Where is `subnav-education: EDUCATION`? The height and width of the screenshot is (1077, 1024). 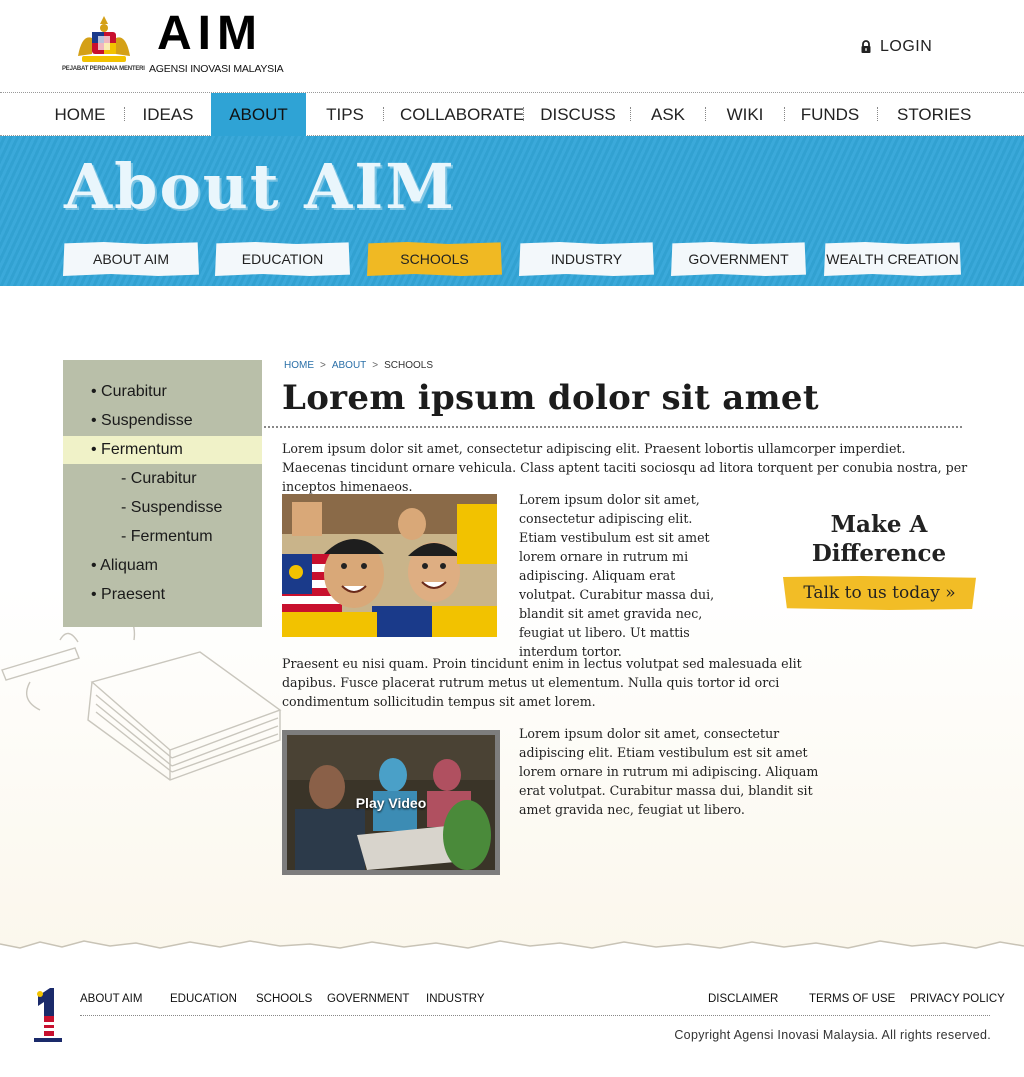
subnav-education: EDUCATION is located at coordinates (282, 259).